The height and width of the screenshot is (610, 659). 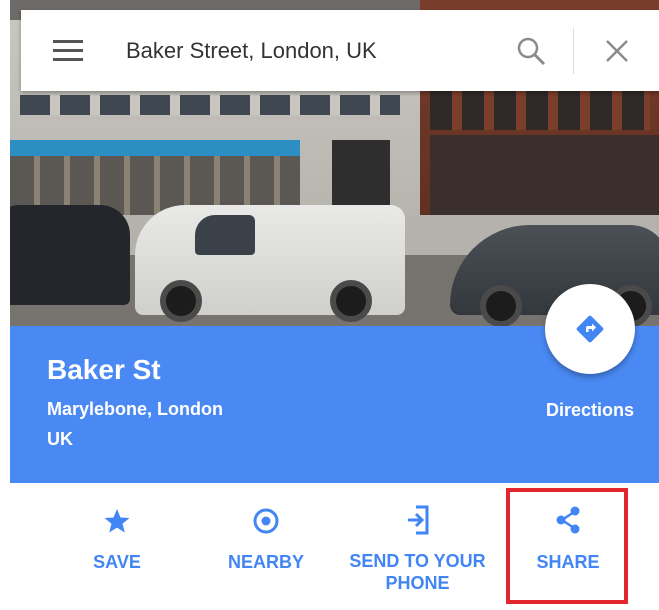 I want to click on search-input: Baker Street, London, UK, so click(x=251, y=51).